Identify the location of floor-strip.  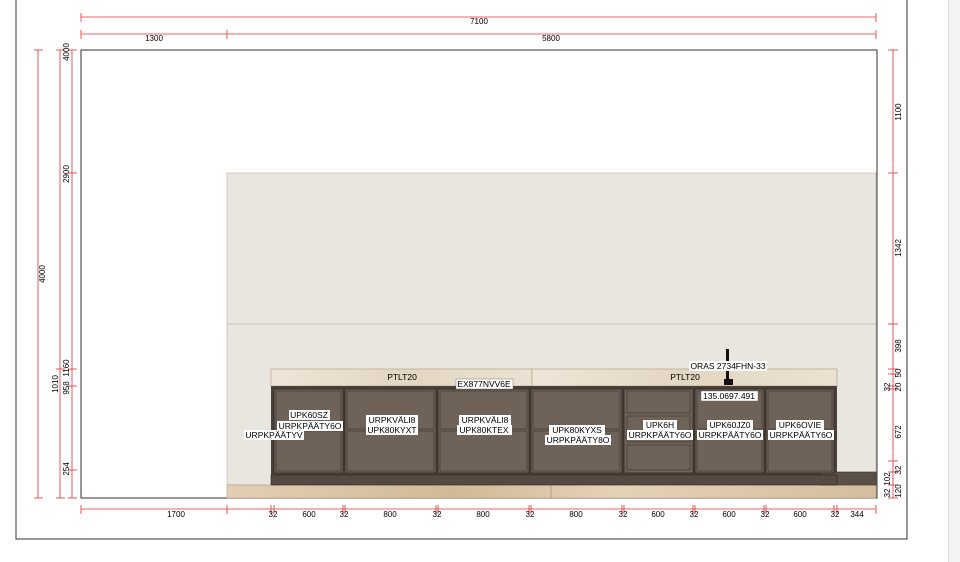
(551, 491).